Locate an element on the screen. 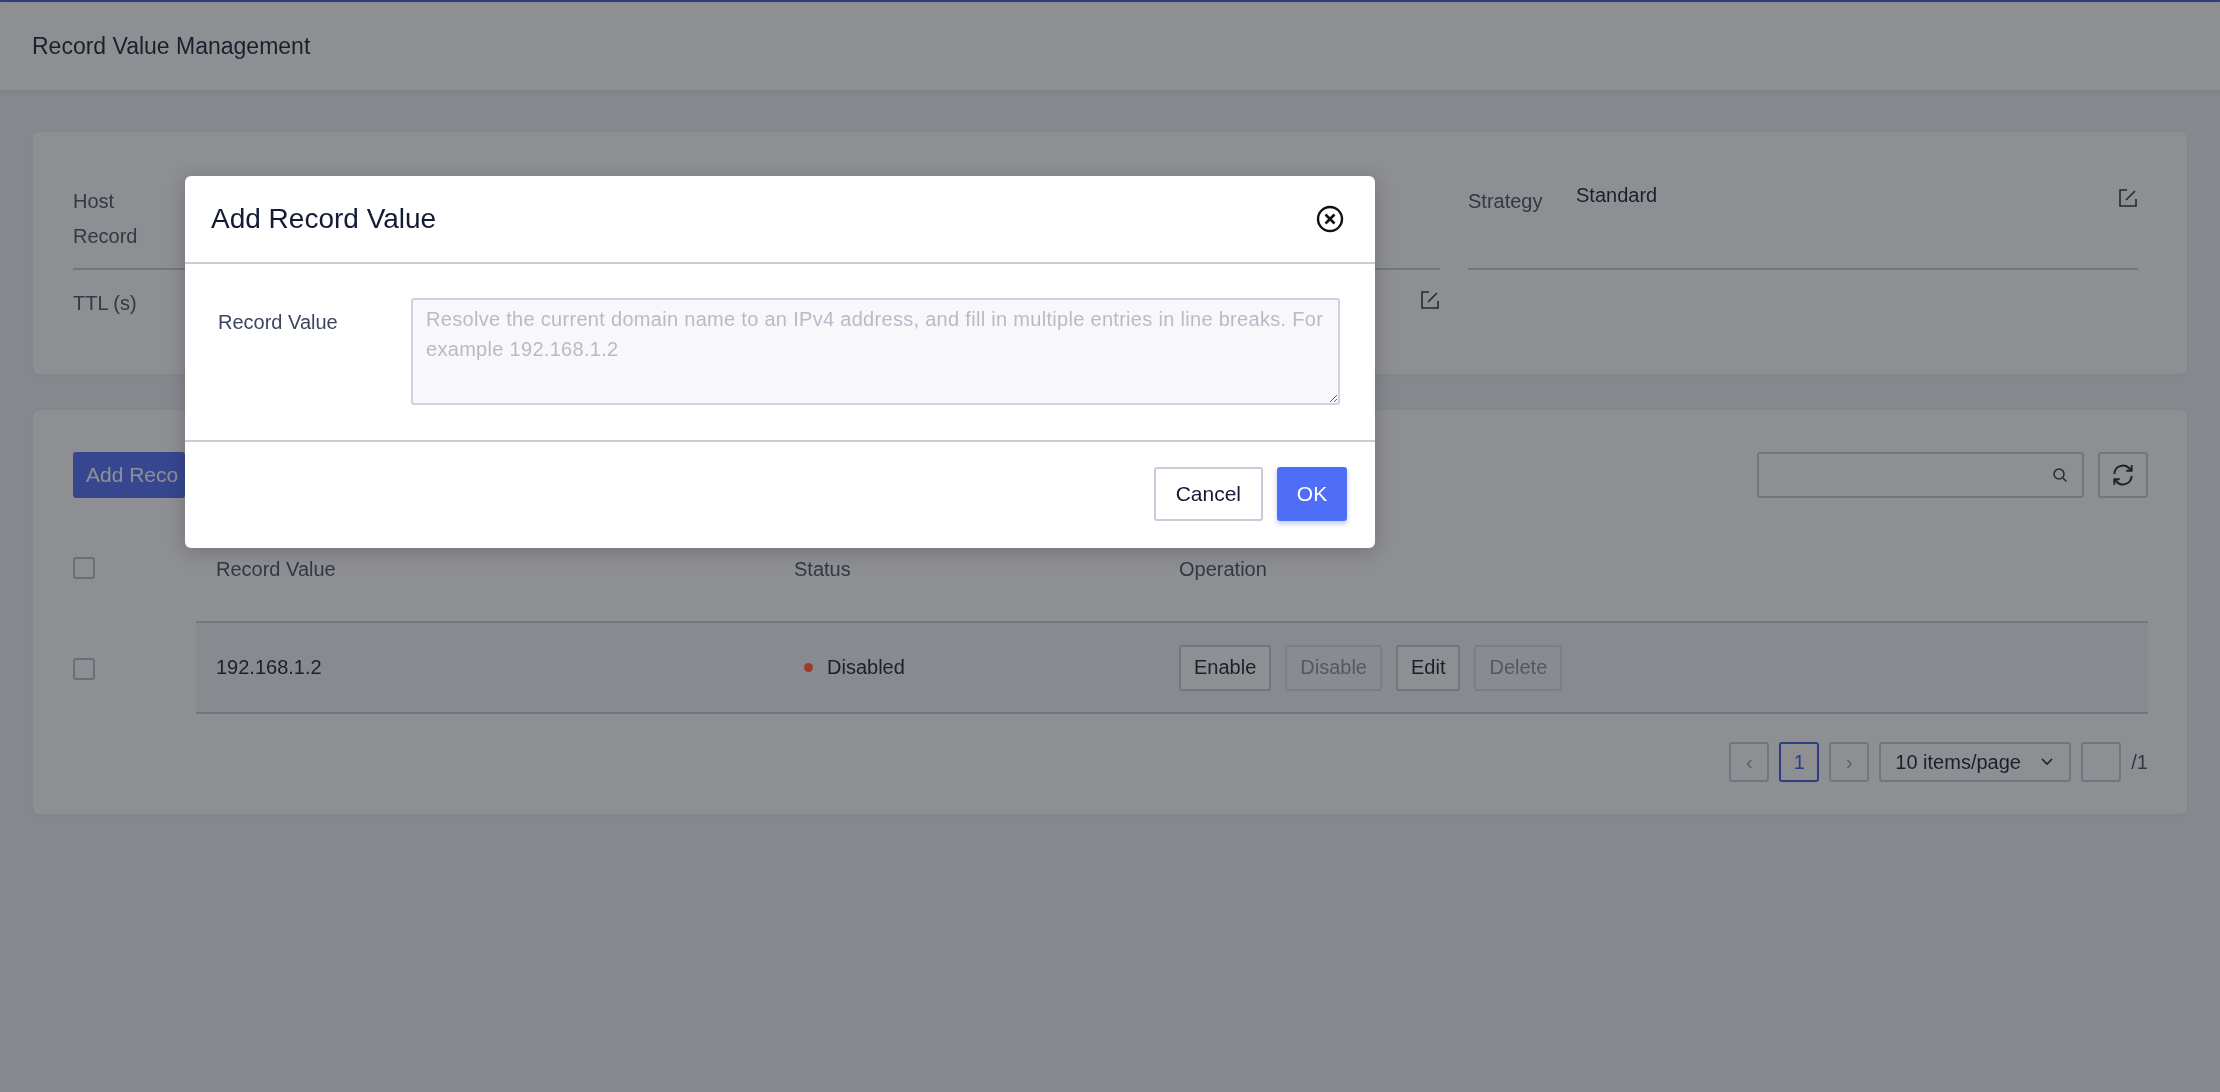  field-label: Strategy is located at coordinates (1506, 201).